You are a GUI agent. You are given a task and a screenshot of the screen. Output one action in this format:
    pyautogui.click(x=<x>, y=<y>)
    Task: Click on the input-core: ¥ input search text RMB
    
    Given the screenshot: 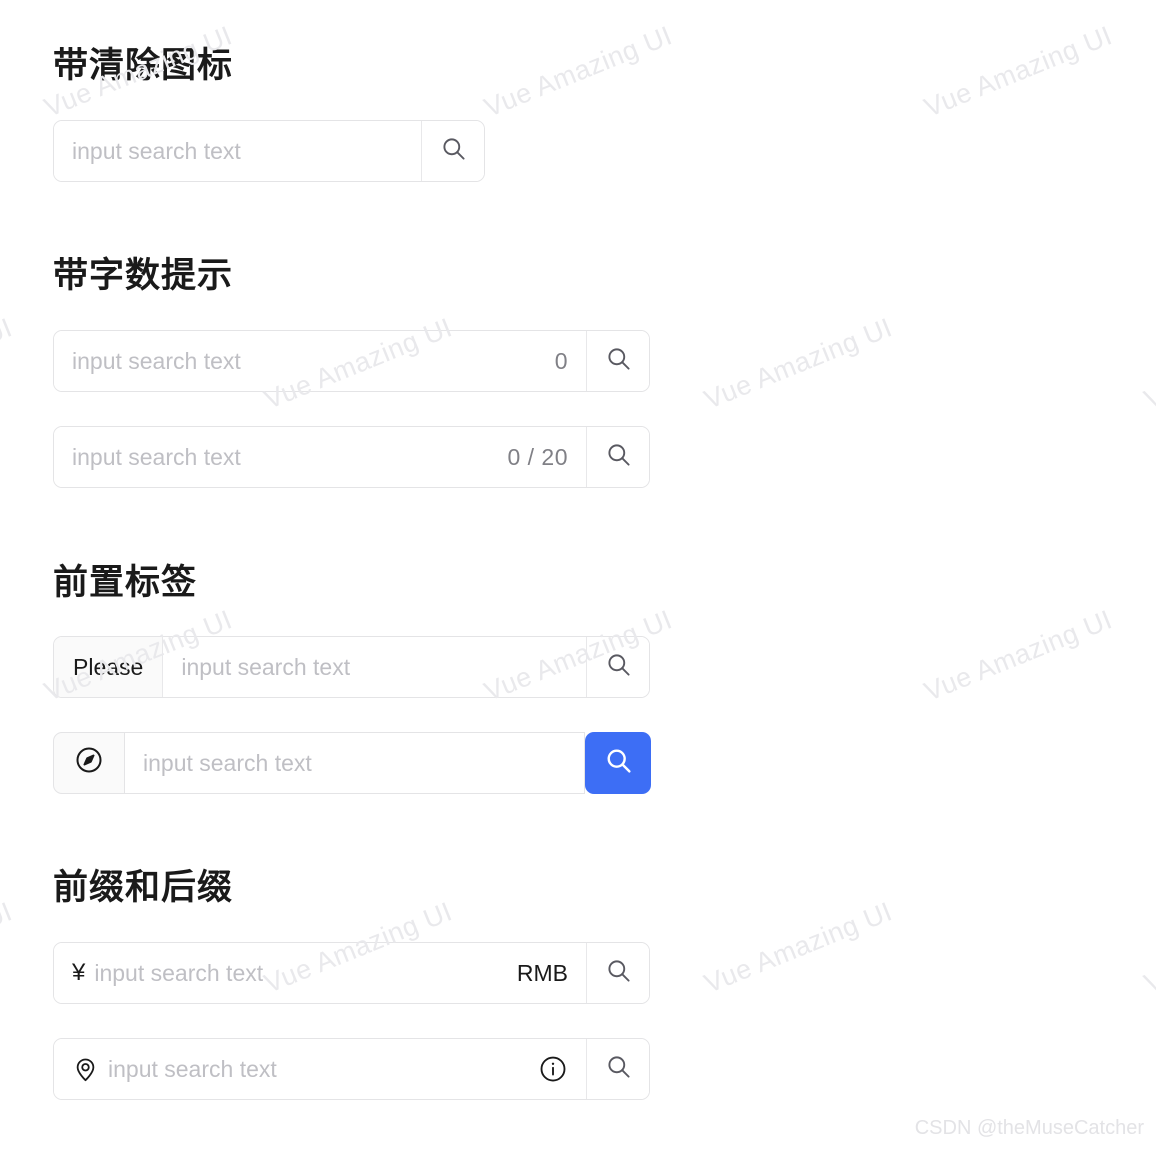 What is the action you would take?
    pyautogui.click(x=320, y=973)
    